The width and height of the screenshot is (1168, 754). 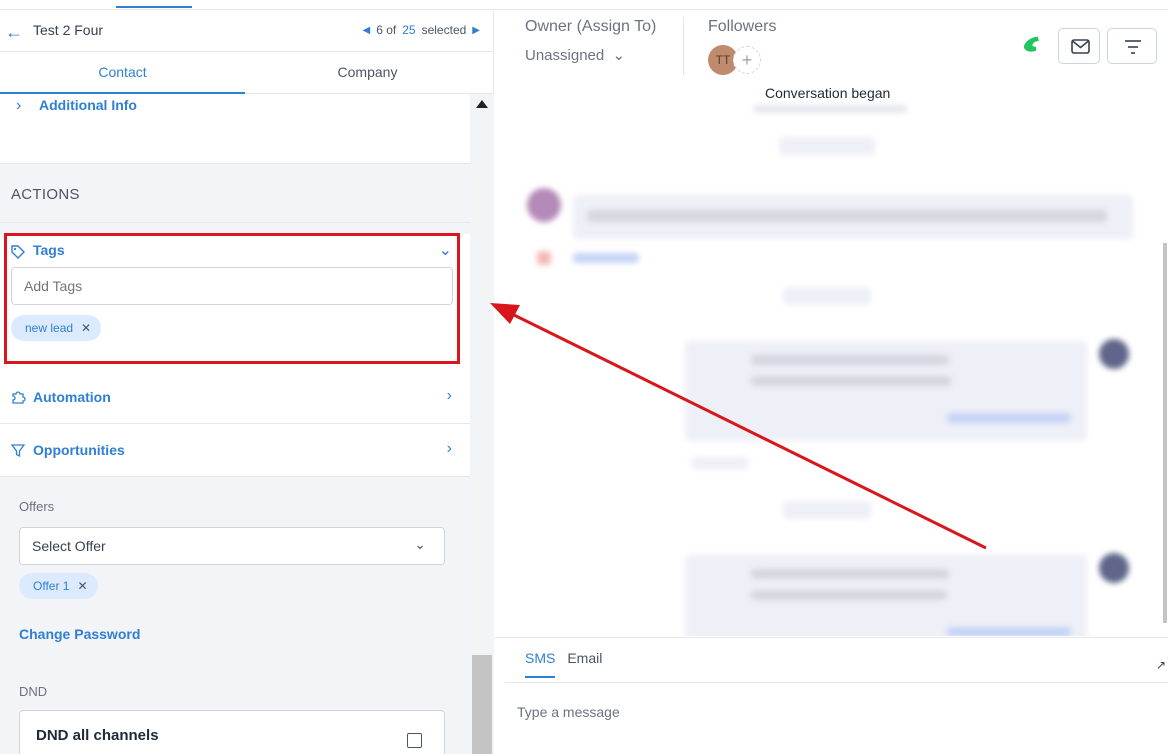 I want to click on filter-lines-icon, so click(x=1133, y=47).